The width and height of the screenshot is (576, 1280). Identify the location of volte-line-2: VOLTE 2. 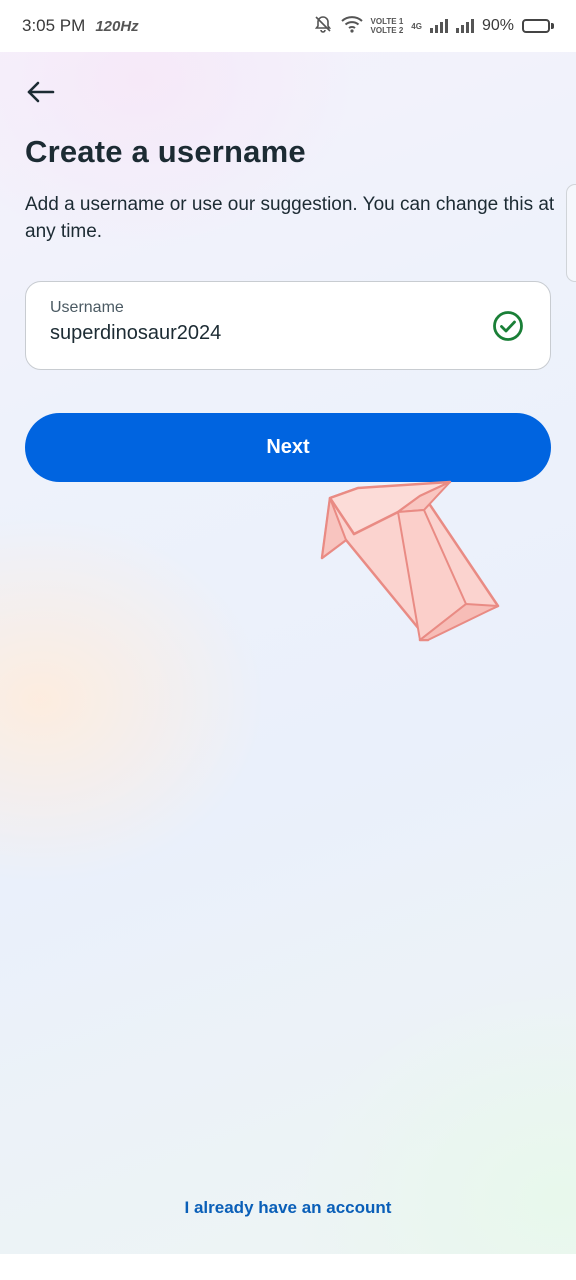
(387, 30).